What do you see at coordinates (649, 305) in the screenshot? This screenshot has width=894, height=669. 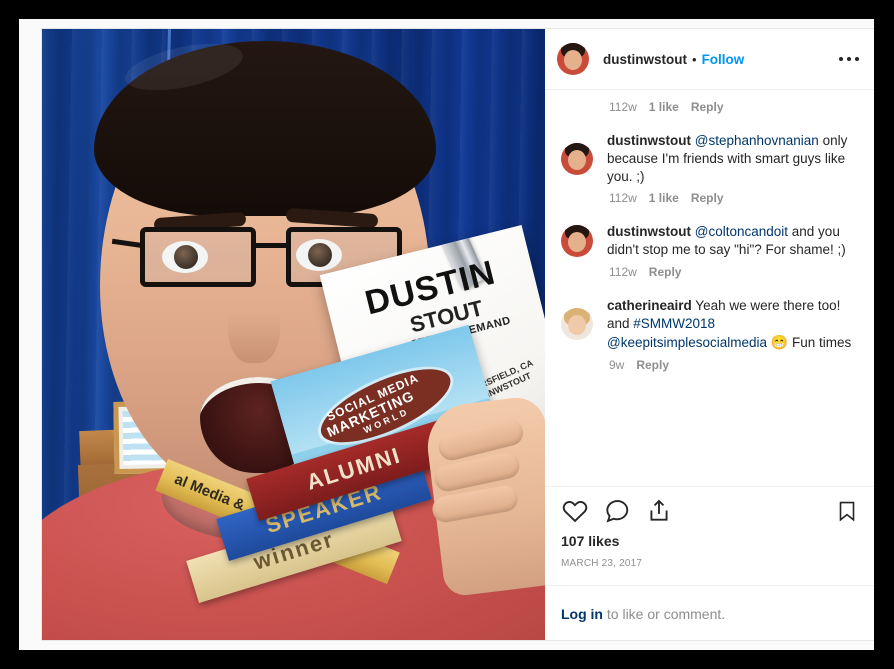 I see `comment-author: catherineaird` at bounding box center [649, 305].